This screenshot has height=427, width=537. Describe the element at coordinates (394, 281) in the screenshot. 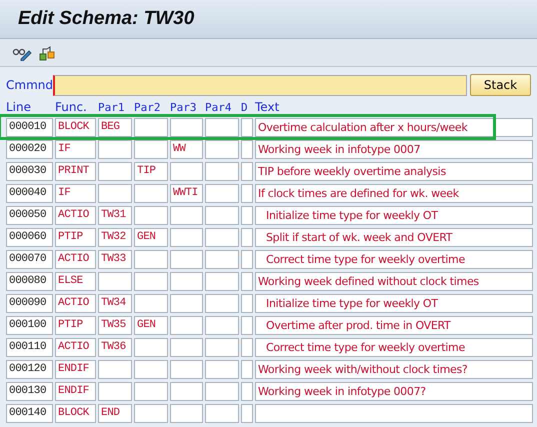

I see `text-cell: Working week defined without clock times` at that location.